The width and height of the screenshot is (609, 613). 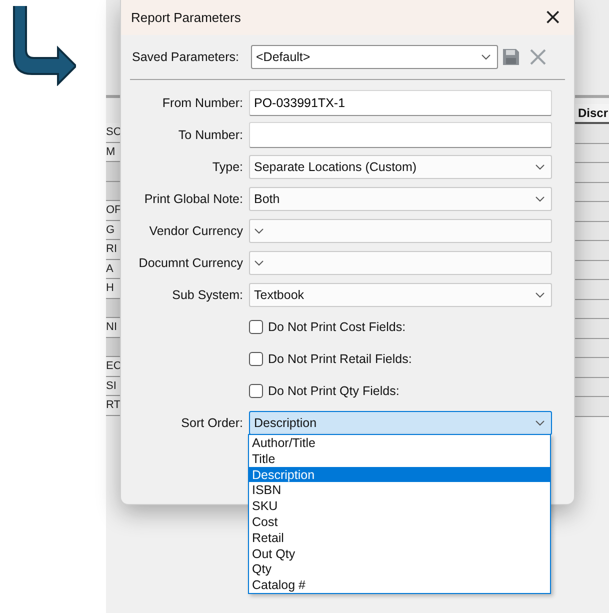 I want to click on list-item: Out Qty, so click(x=399, y=554).